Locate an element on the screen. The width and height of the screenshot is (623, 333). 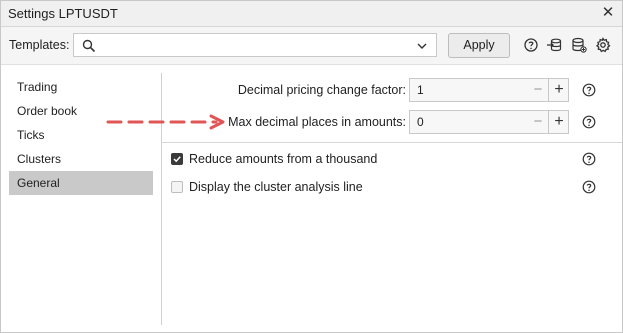
section-divider is located at coordinates (392, 142).